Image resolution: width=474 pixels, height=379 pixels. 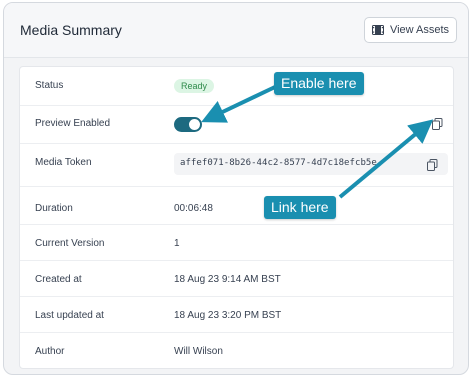 What do you see at coordinates (177, 243) in the screenshot?
I see `current-version-value: 1` at bounding box center [177, 243].